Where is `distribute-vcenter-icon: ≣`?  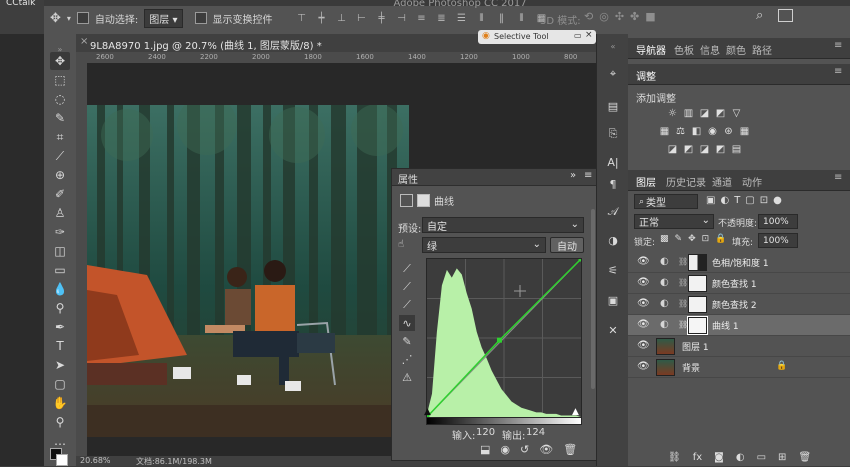 distribute-vcenter-icon: ≣ is located at coordinates (442, 18).